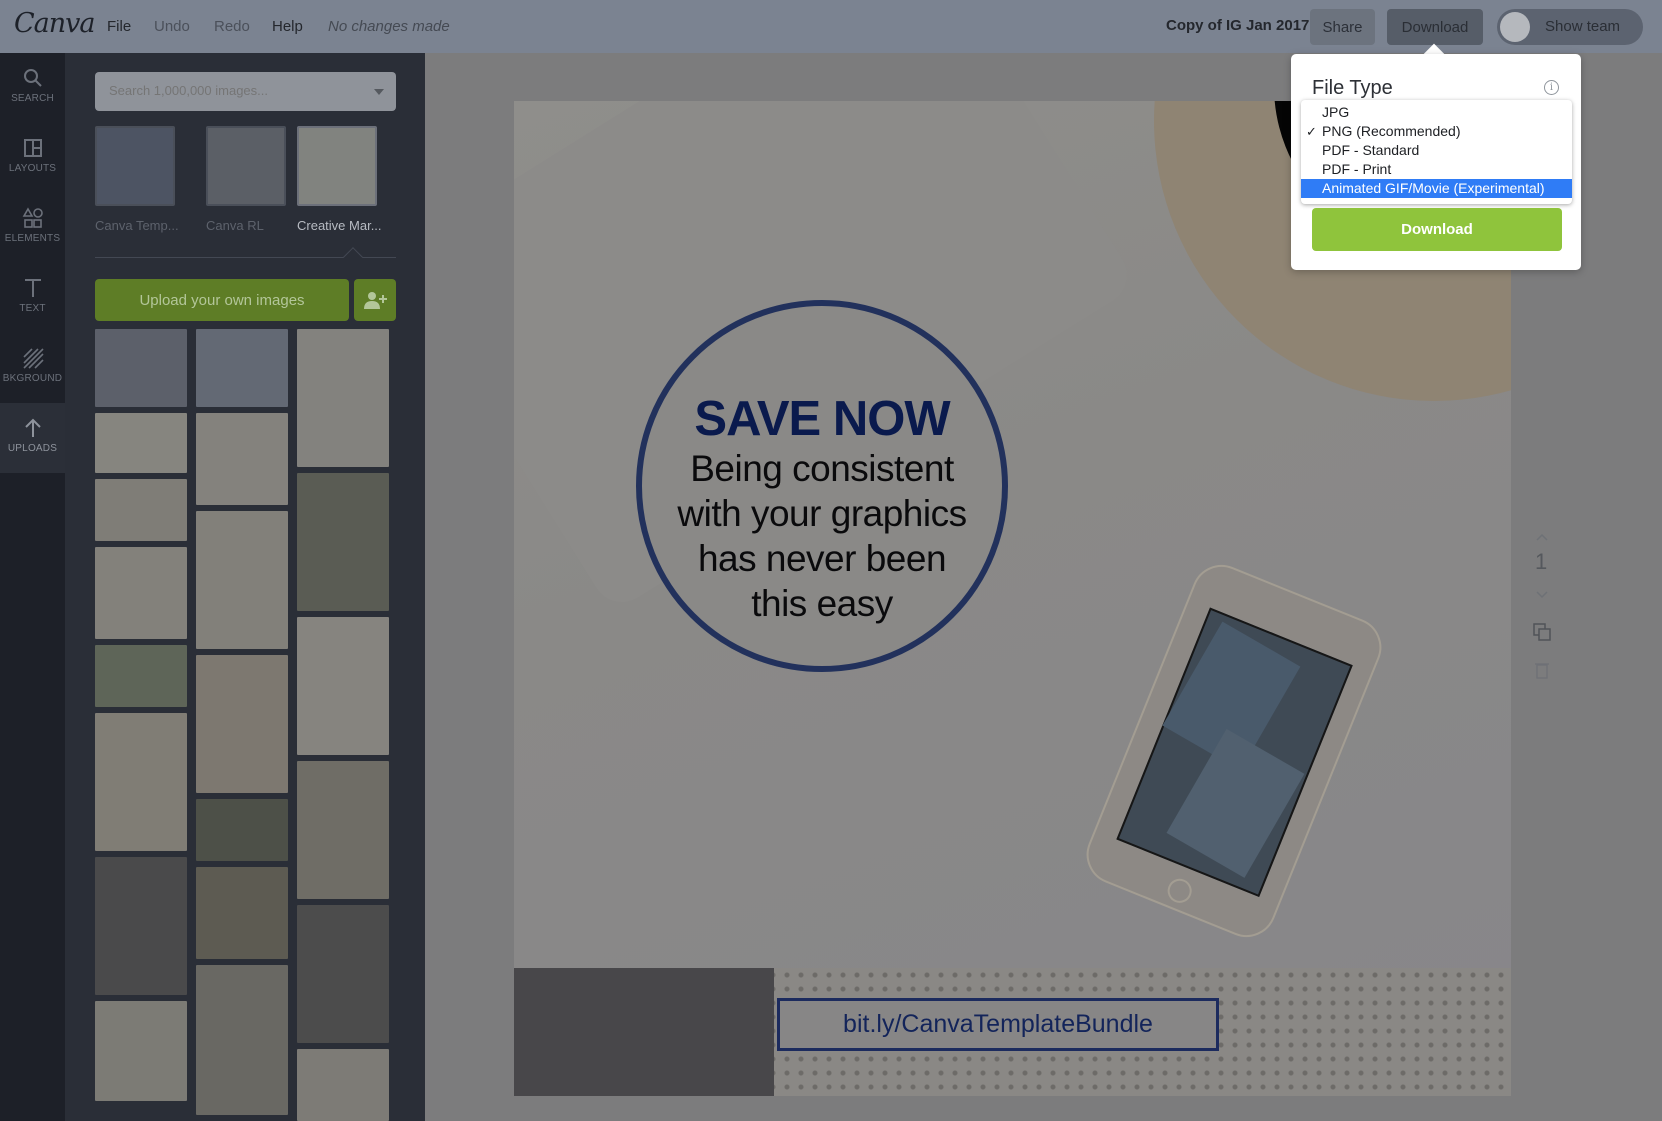 This screenshot has height=1121, width=1662. I want to click on folder-label: Canva RL, so click(235, 225).